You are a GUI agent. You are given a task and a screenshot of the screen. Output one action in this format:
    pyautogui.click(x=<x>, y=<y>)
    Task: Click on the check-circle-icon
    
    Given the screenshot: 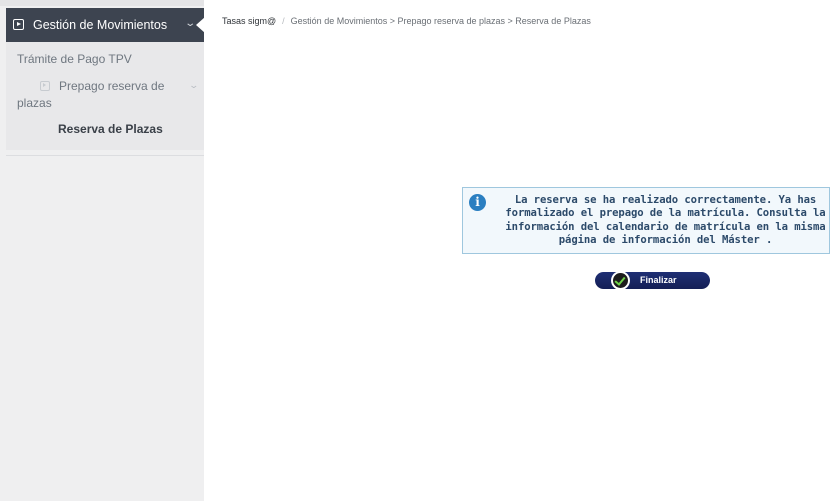 What is the action you would take?
    pyautogui.click(x=620, y=280)
    